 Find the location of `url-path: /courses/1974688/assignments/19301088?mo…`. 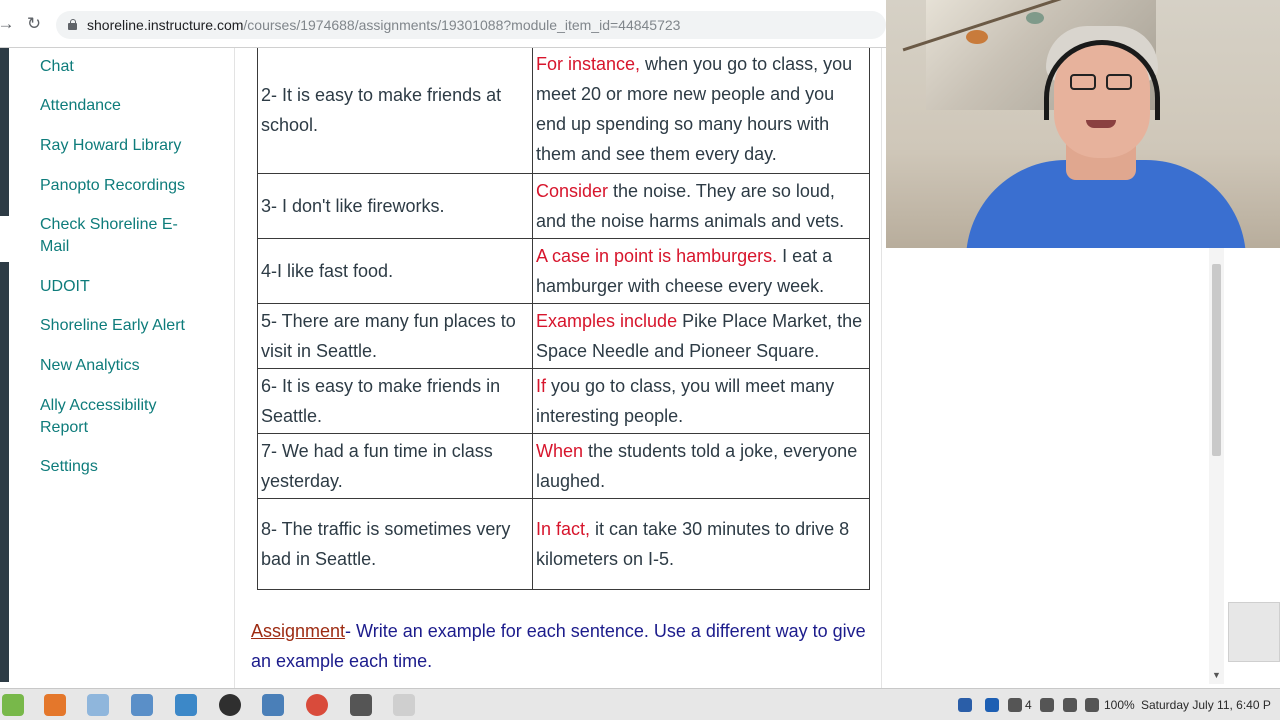

url-path: /courses/1974688/assignments/19301088?mo… is located at coordinates (462, 25).